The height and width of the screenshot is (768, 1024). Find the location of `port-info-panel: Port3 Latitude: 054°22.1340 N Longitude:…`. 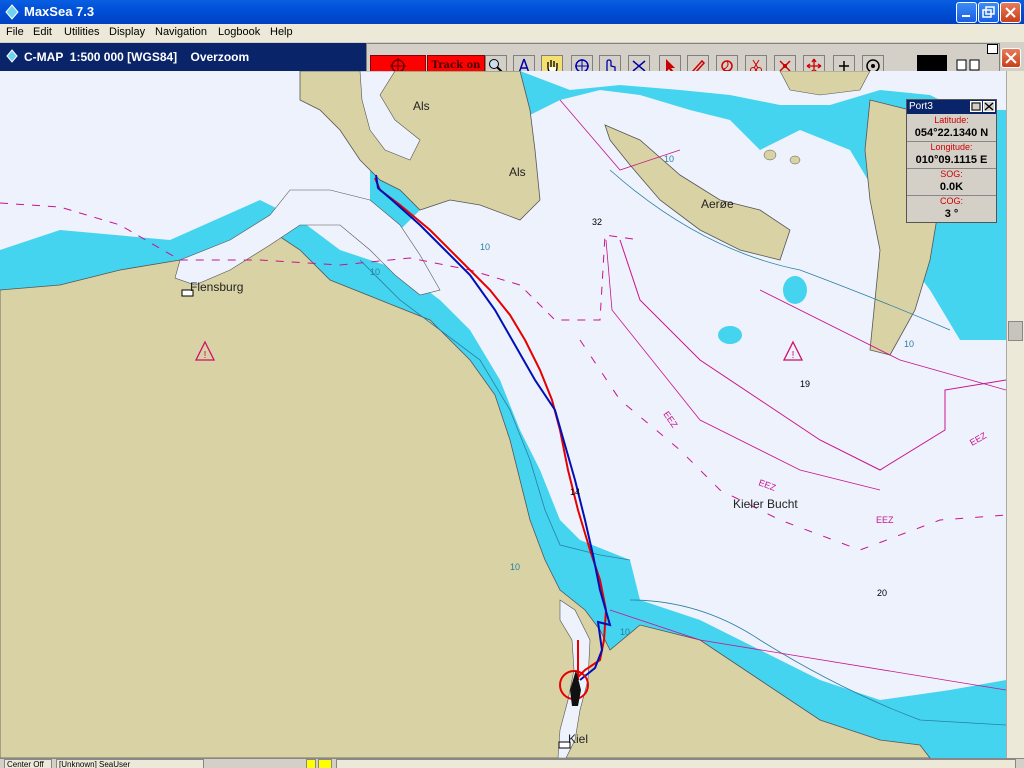

port-info-panel: Port3 Latitude: 054°22.1340 N Longitude:… is located at coordinates (951, 161).